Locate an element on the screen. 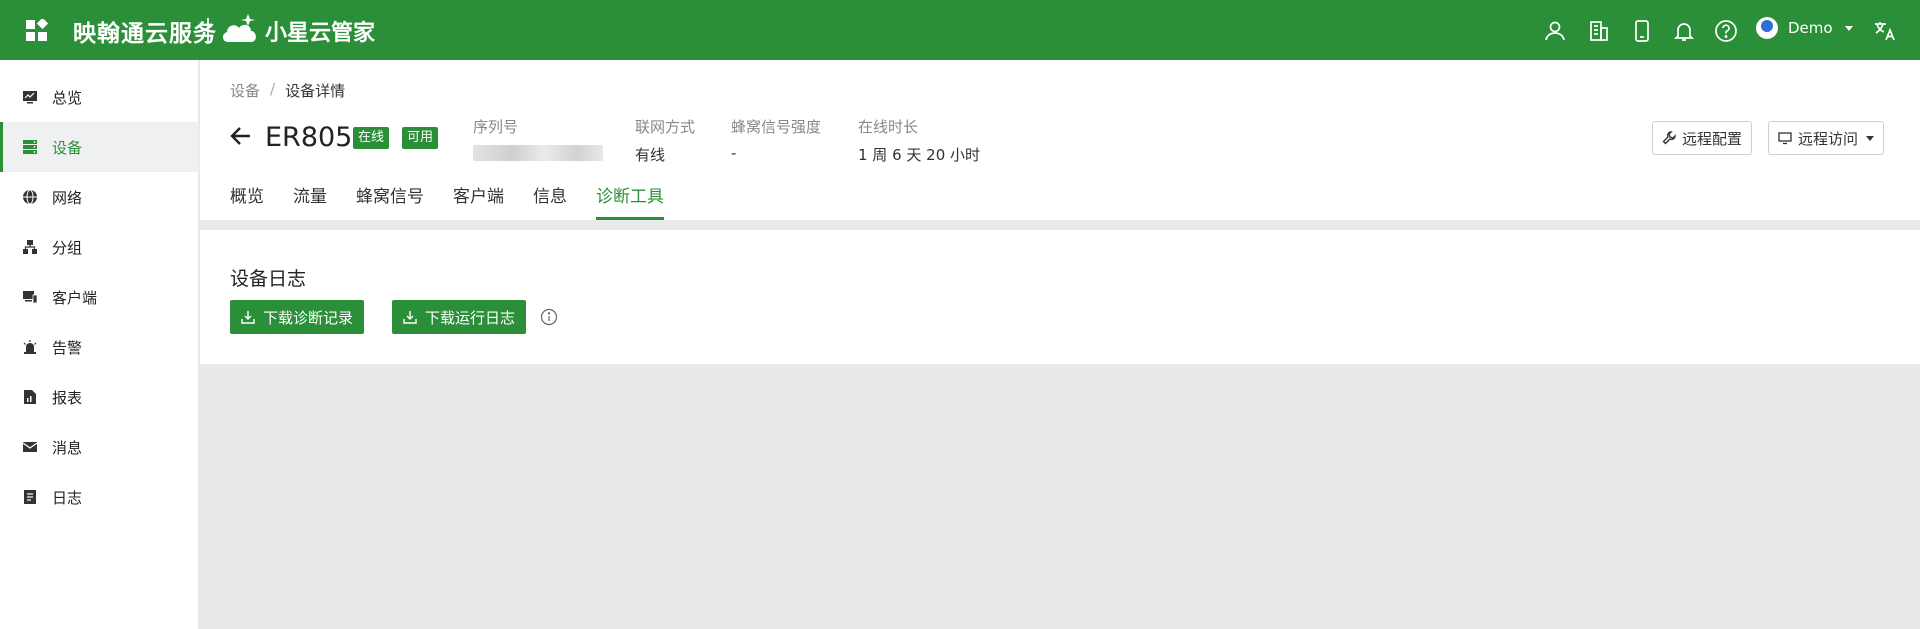 This screenshot has width=1920, height=629. download-runlog-button: 下载运行日志 is located at coordinates (459, 317).